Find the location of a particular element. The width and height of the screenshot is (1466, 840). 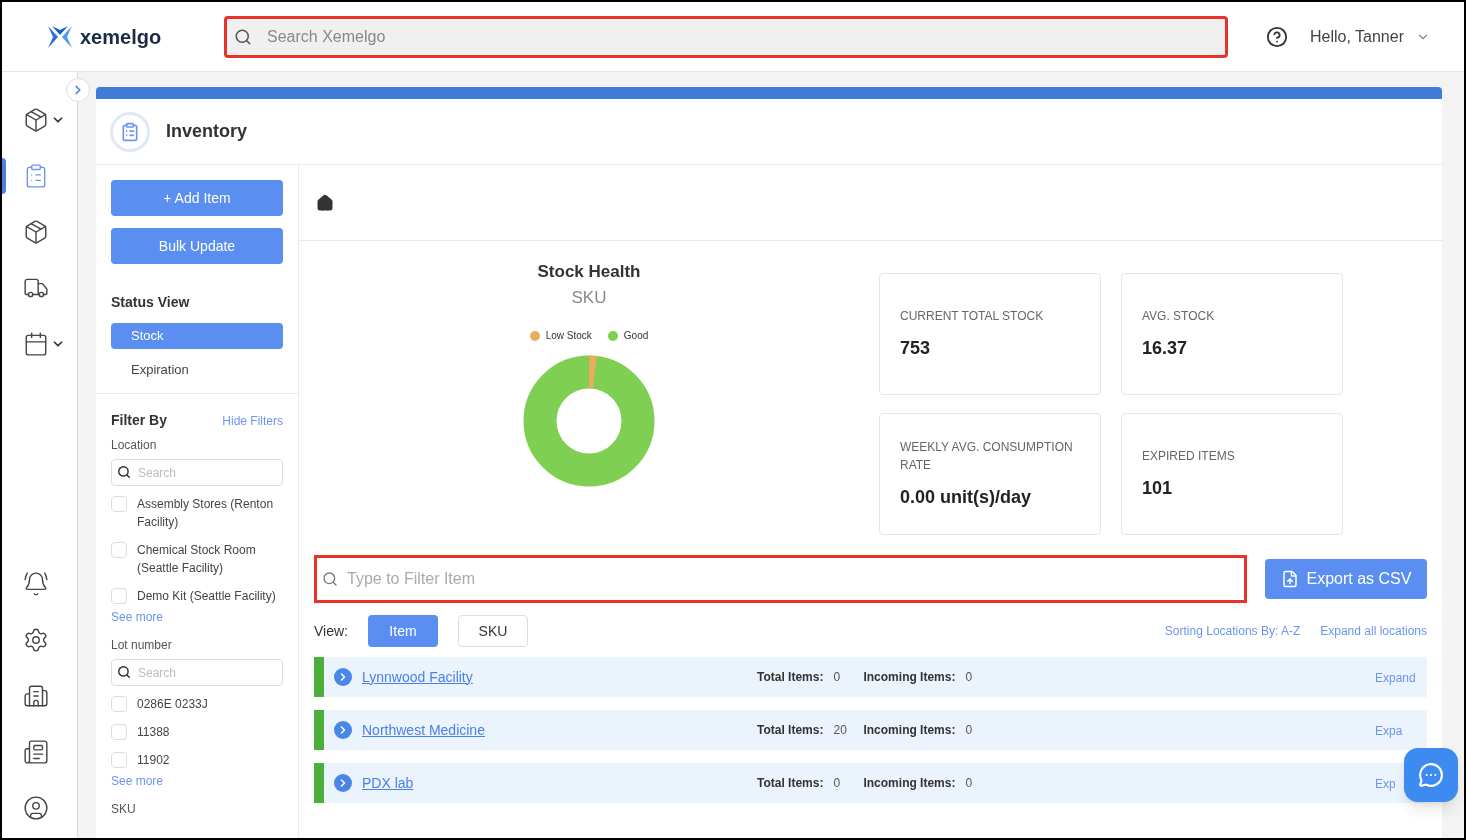

filter-items-field: Type to Filter Item is located at coordinates (780, 579).